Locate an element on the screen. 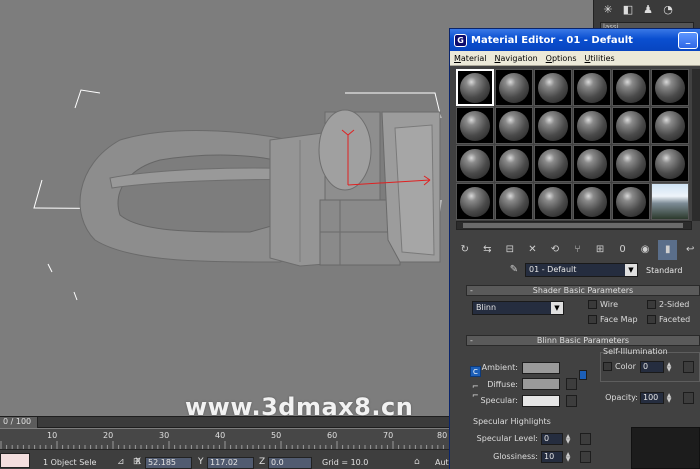 Image resolution: width=700 pixels, height=469 pixels. make-unique-icon: ⑂ is located at coordinates (578, 250).